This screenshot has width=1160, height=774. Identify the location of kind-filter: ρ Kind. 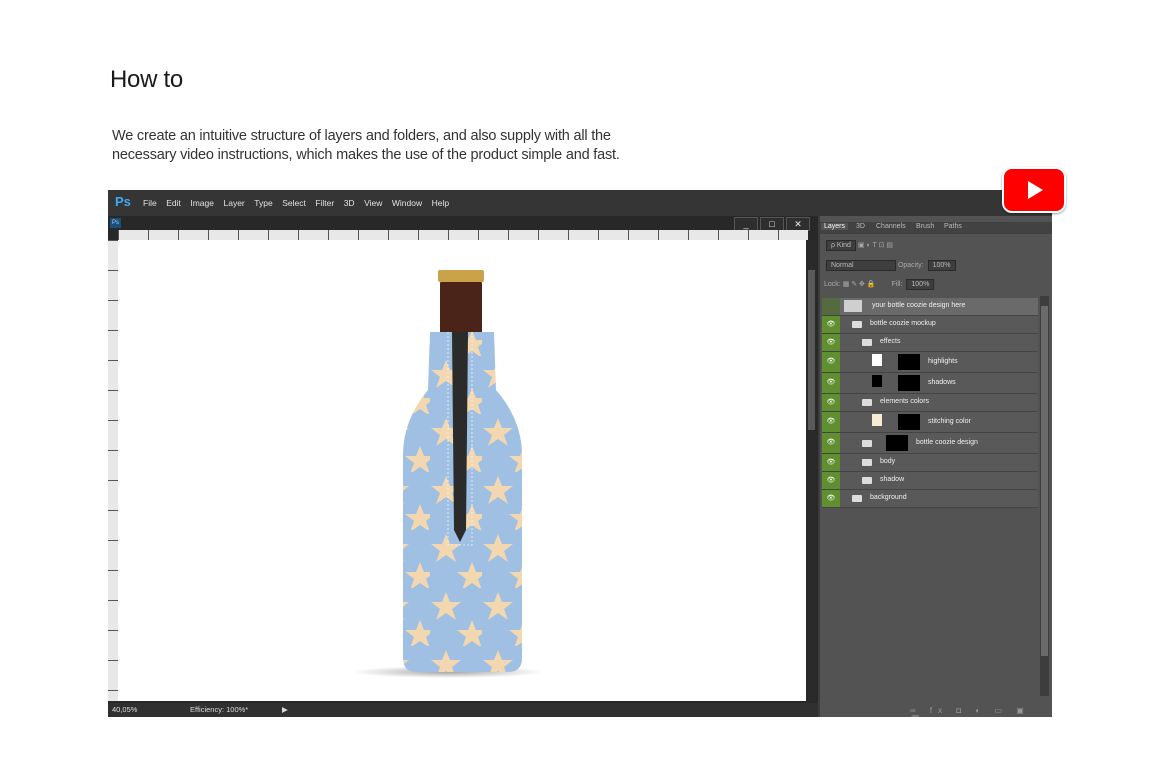
(841, 245).